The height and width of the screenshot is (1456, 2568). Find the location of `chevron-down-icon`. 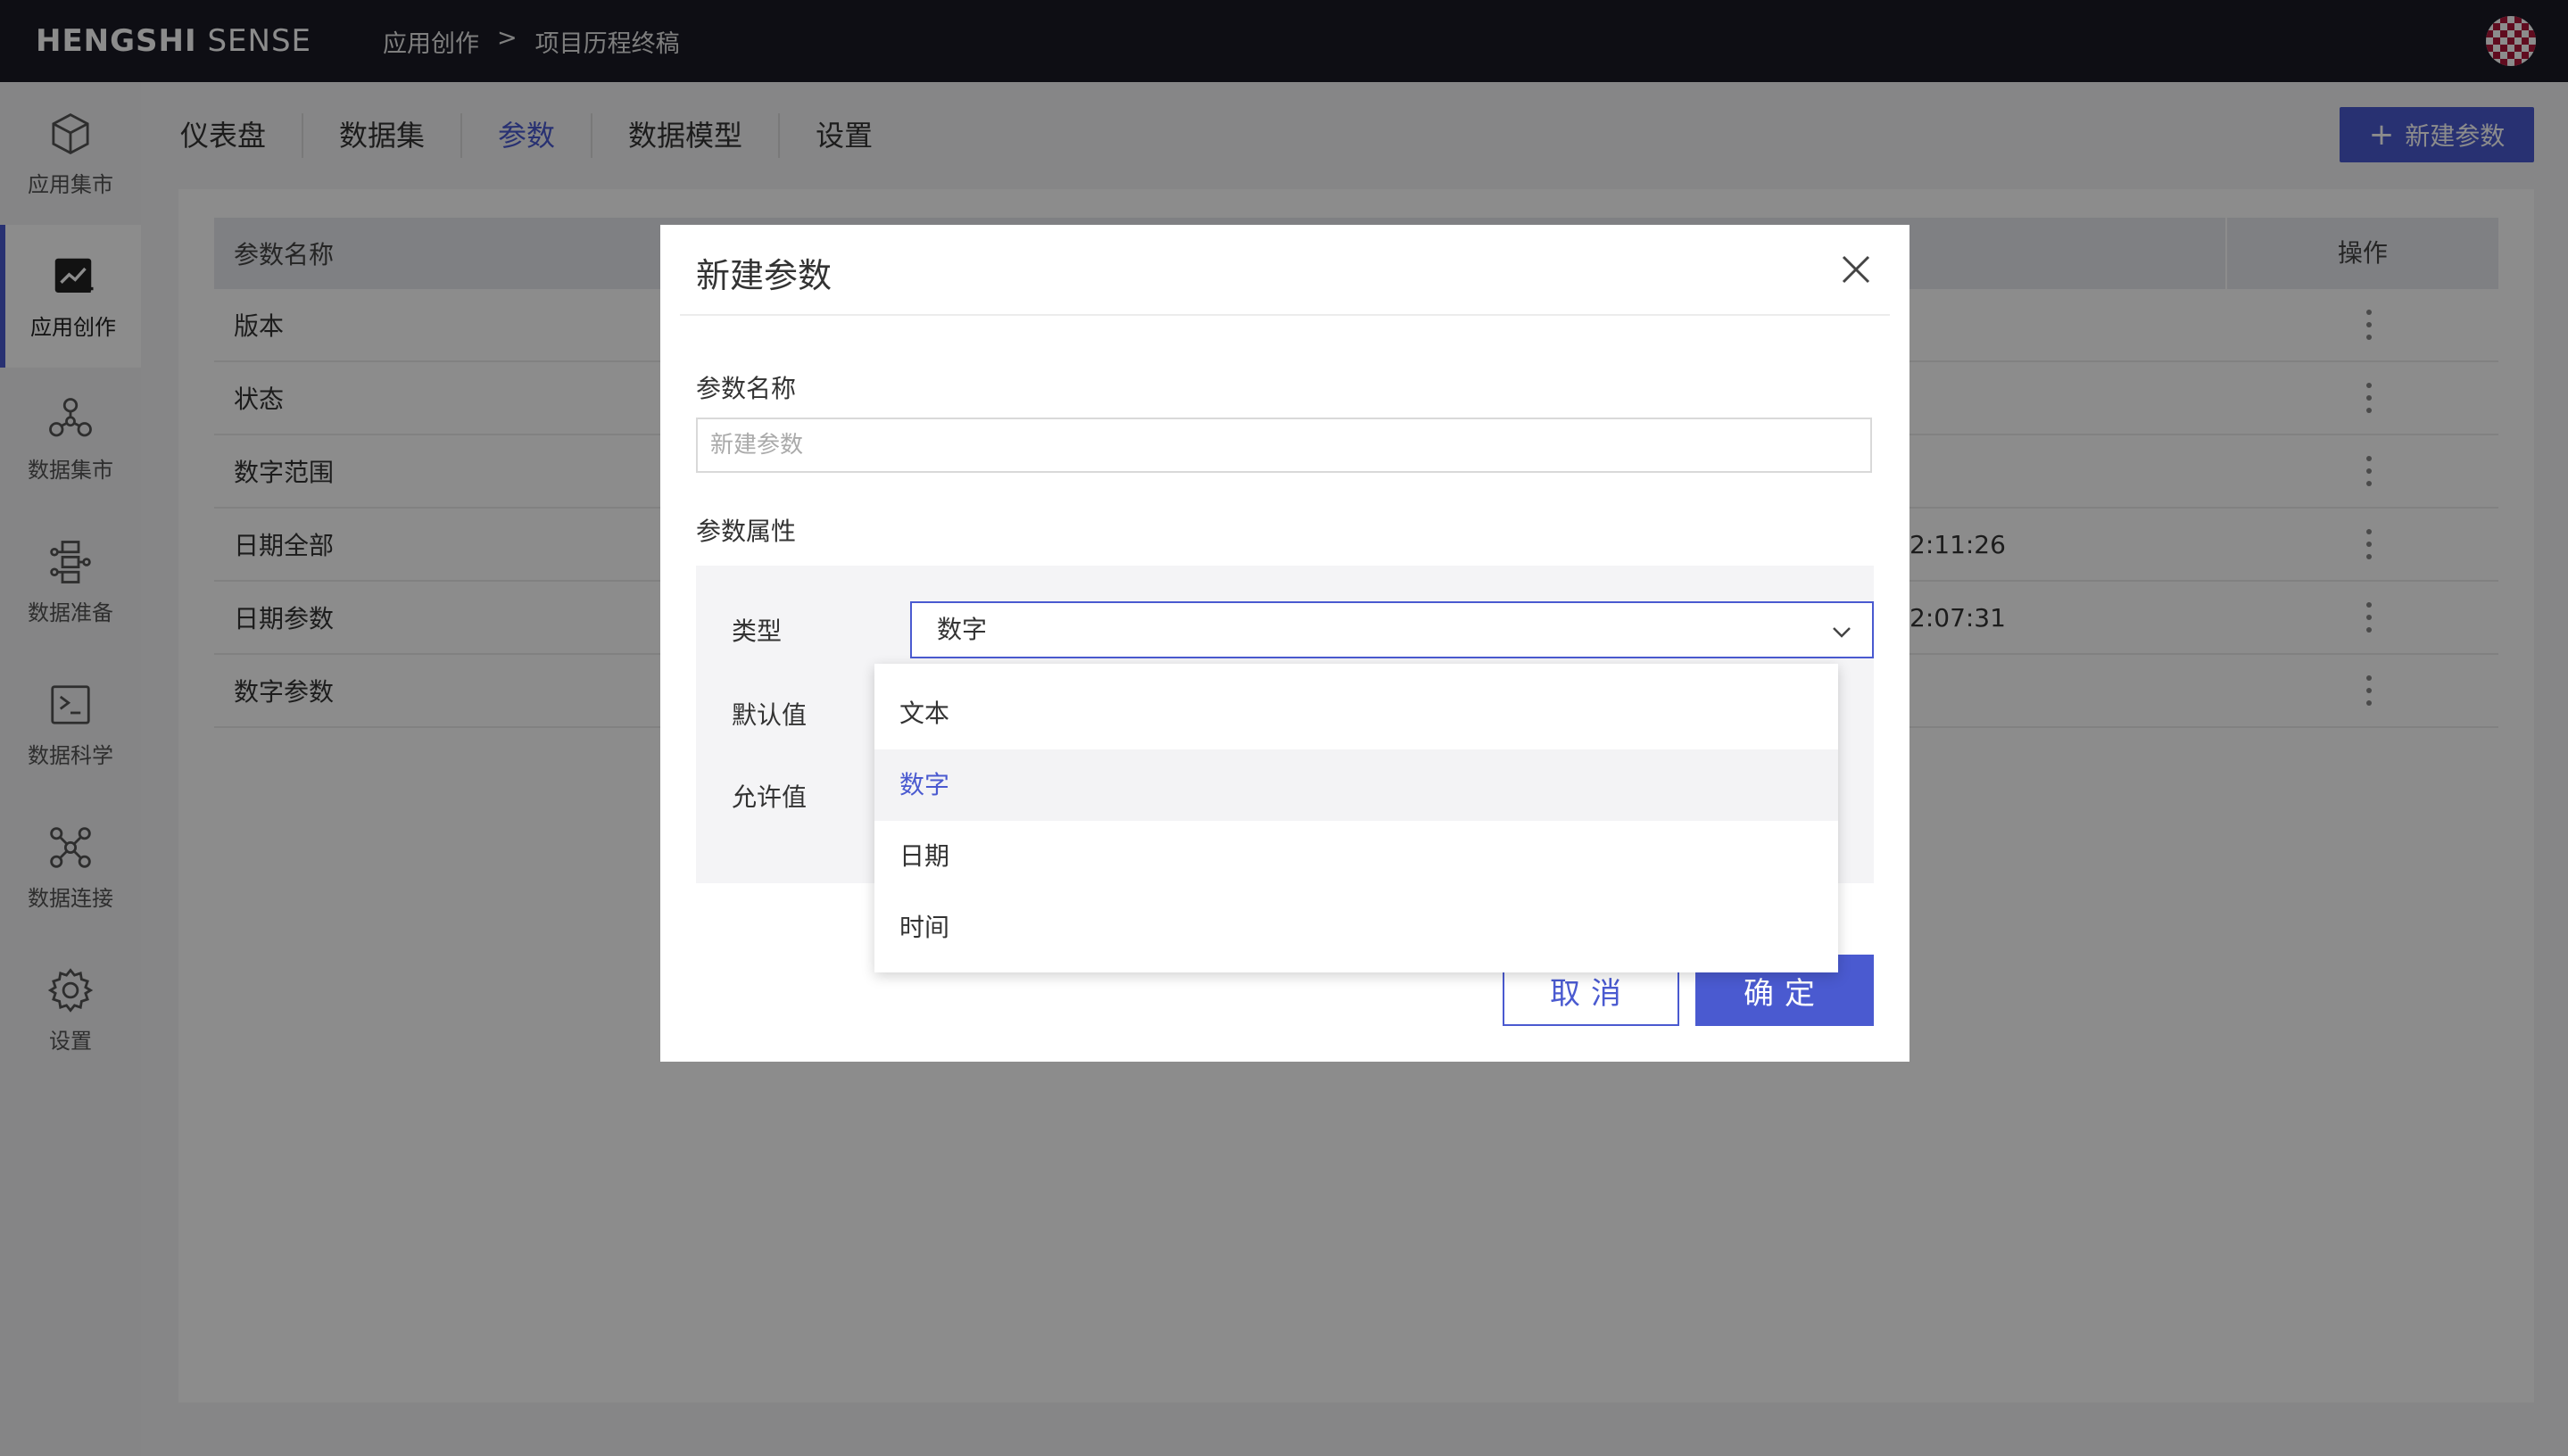

chevron-down-icon is located at coordinates (1842, 632).